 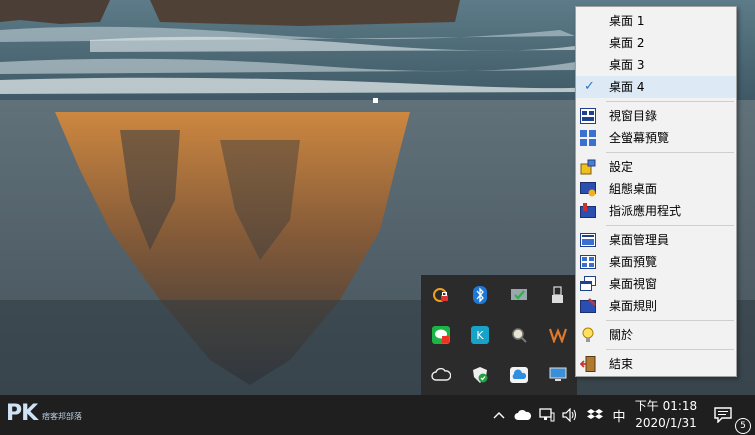 I want to click on cloud-sync-icon, so click(x=440, y=375).